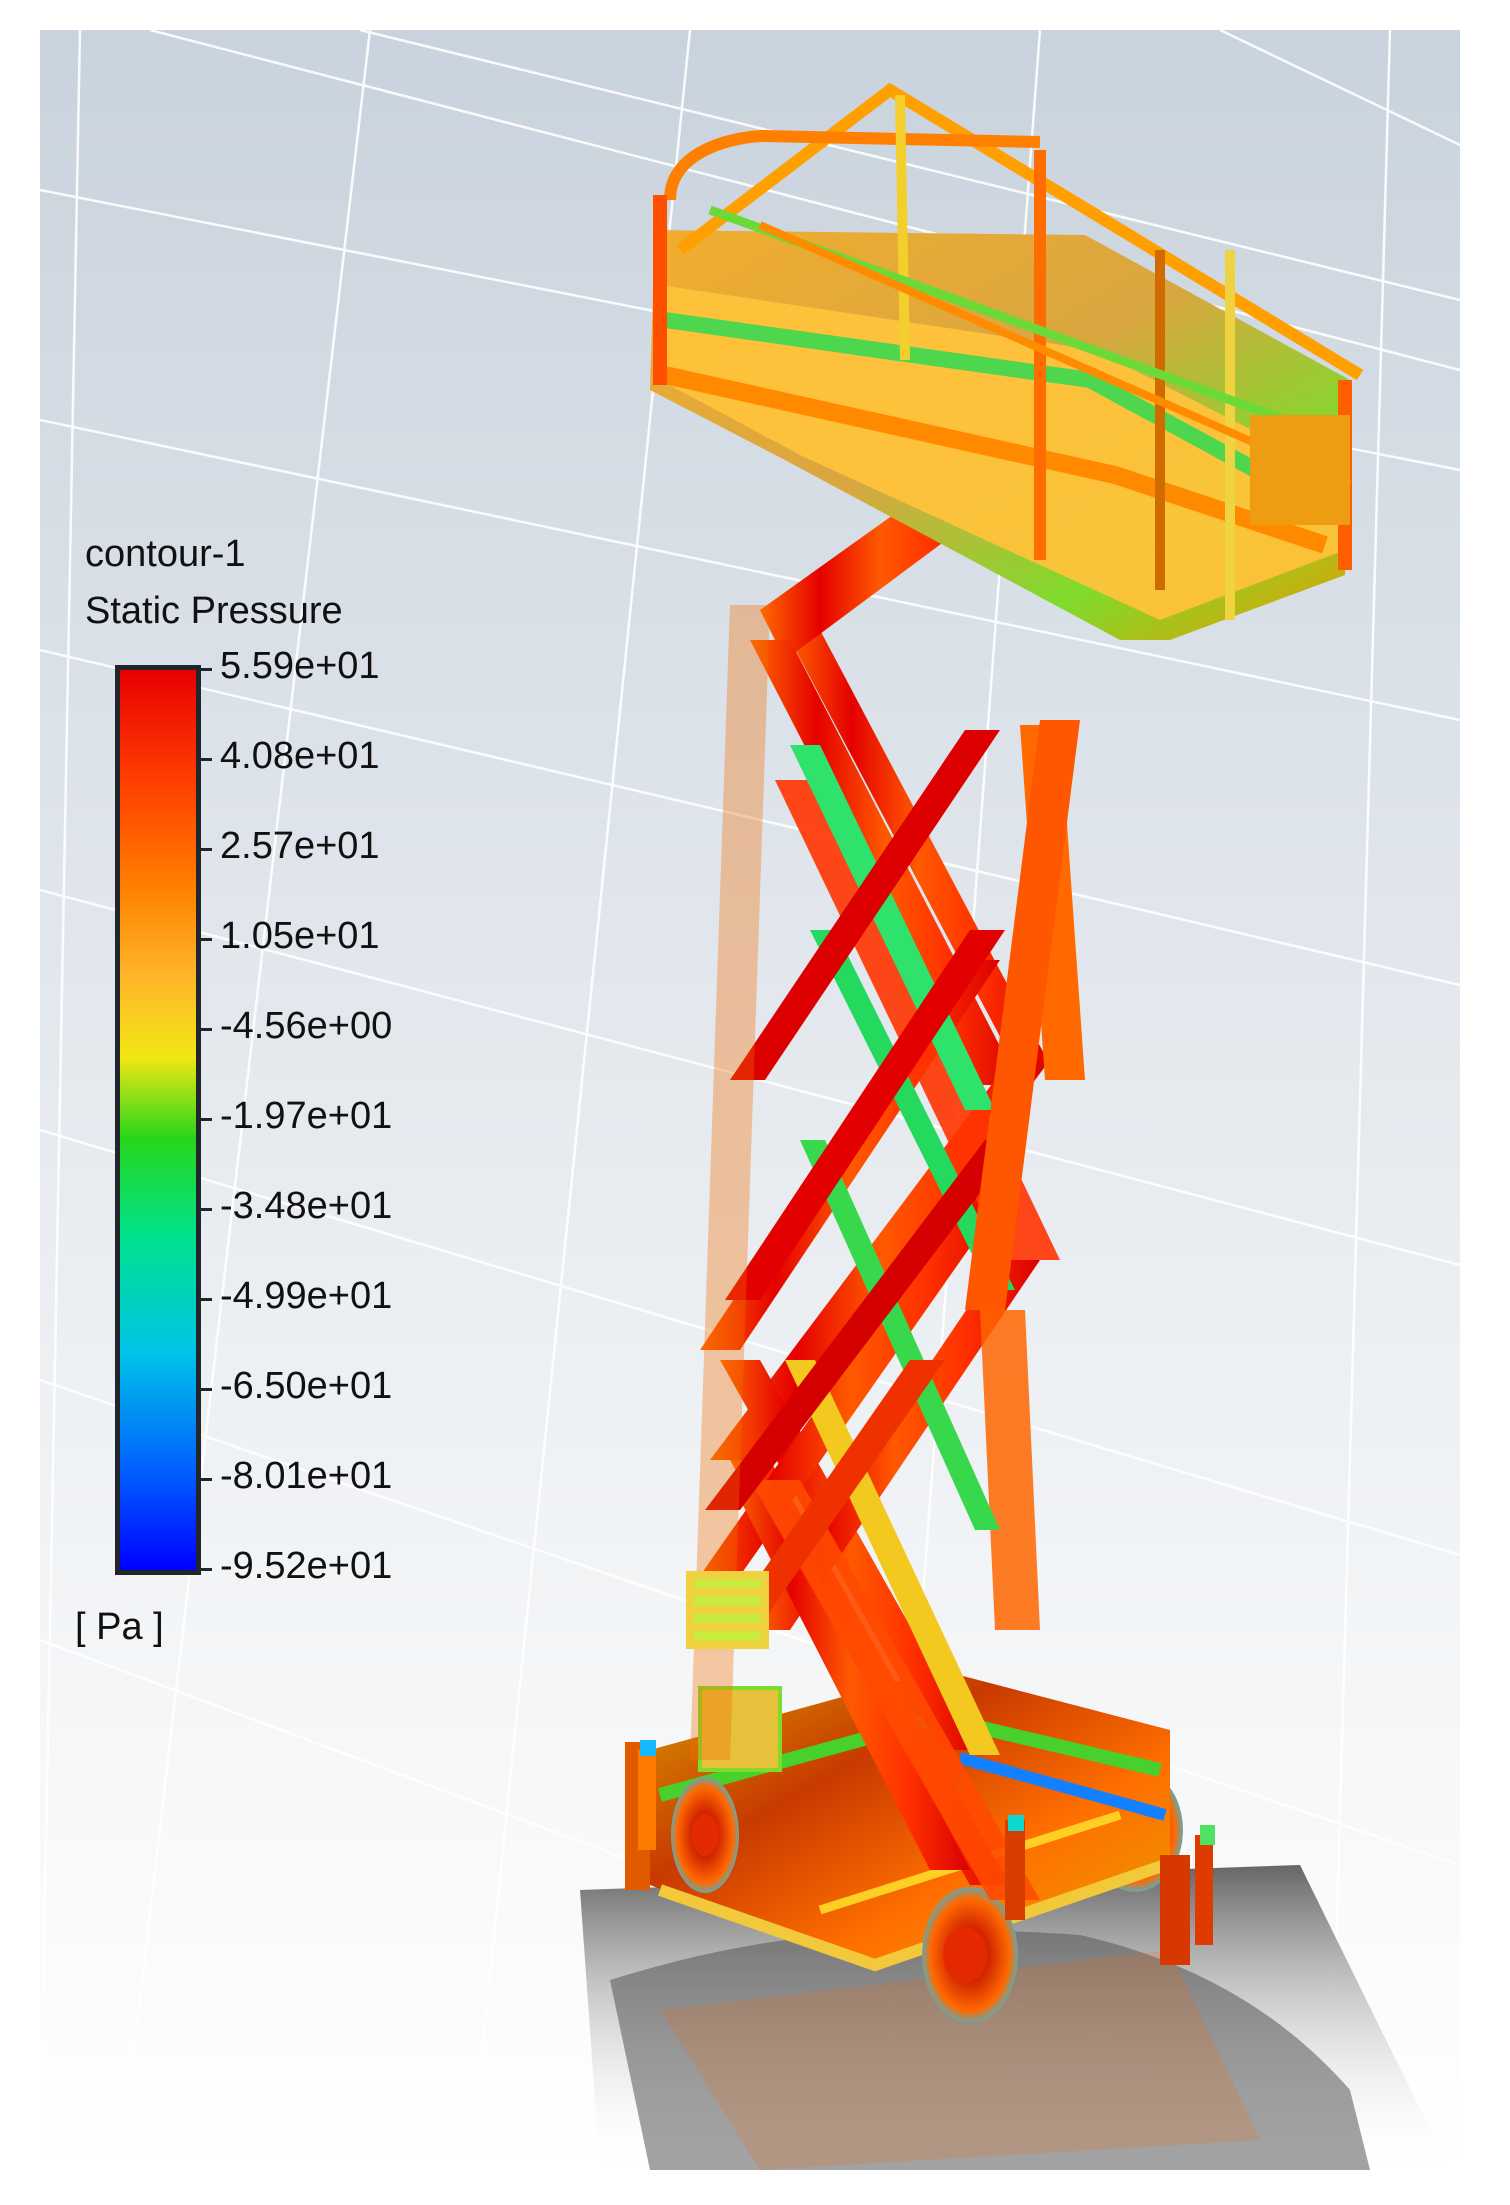 Image resolution: width=1510 pixels, height=2205 pixels. What do you see at coordinates (214, 611) in the screenshot?
I see `legend-subtitle: Static Pressure` at bounding box center [214, 611].